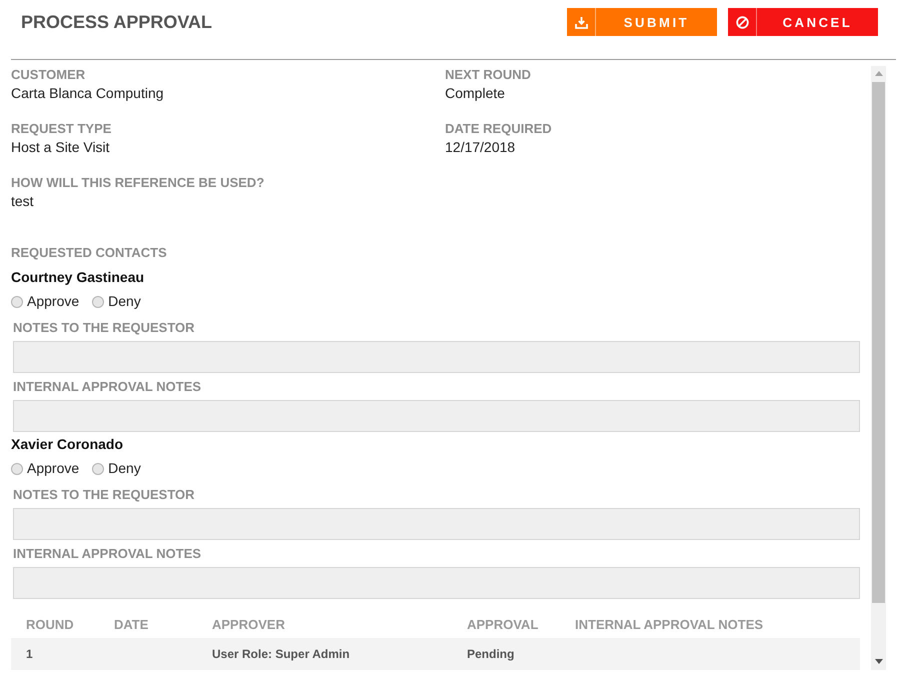 This screenshot has width=900, height=680. Describe the element at coordinates (803, 22) in the screenshot. I see `cancel-button: CANCEL` at that location.